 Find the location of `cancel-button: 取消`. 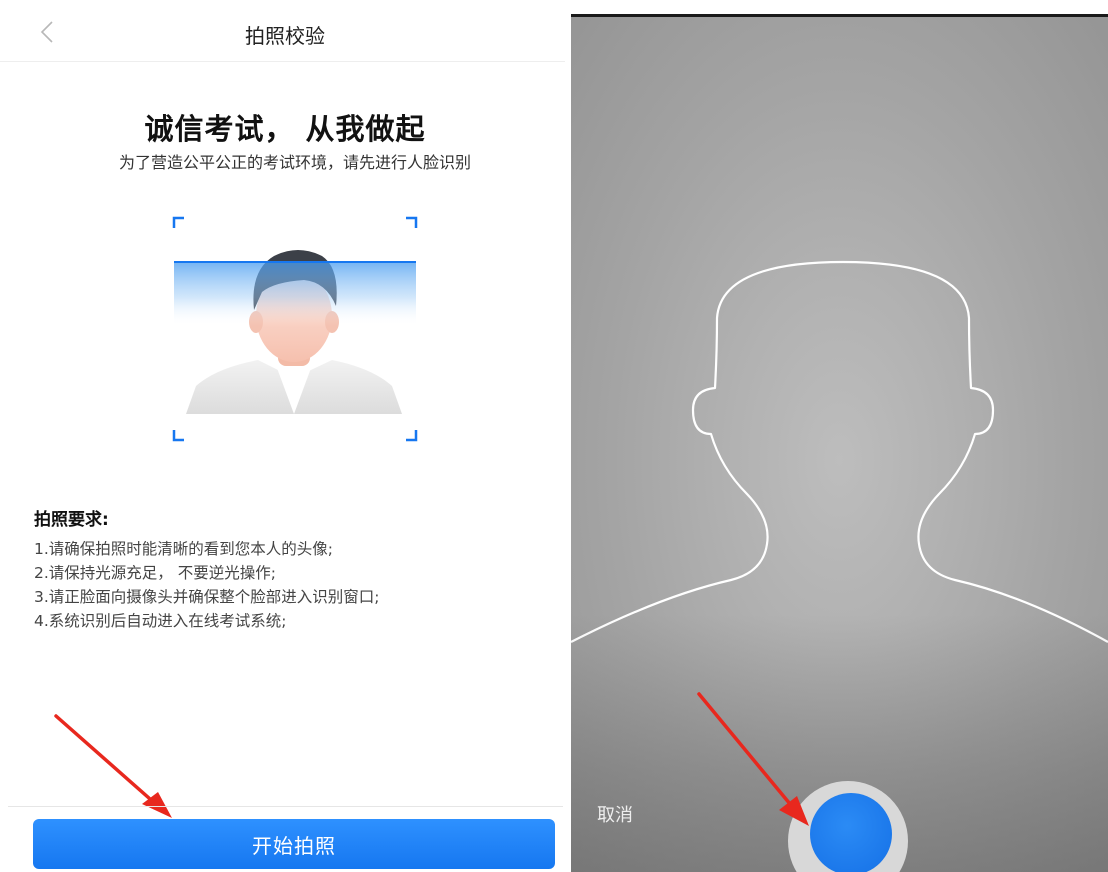

cancel-button: 取消 is located at coordinates (615, 814).